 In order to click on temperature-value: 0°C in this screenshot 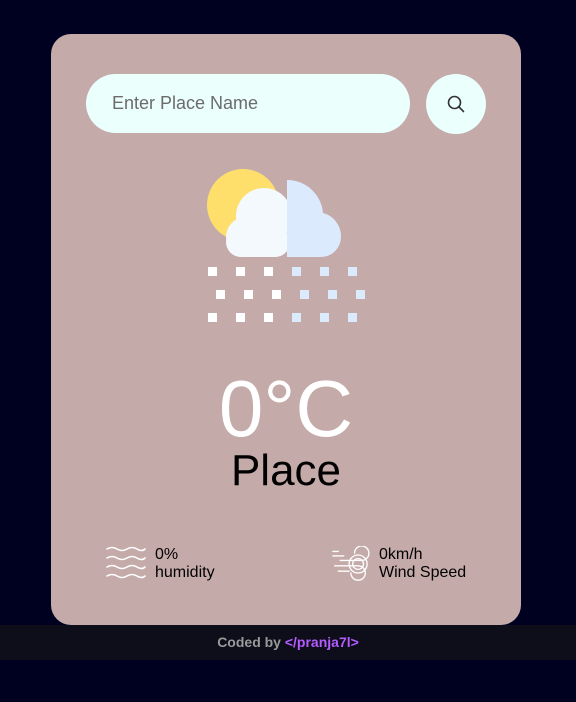, I will do `click(286, 408)`.